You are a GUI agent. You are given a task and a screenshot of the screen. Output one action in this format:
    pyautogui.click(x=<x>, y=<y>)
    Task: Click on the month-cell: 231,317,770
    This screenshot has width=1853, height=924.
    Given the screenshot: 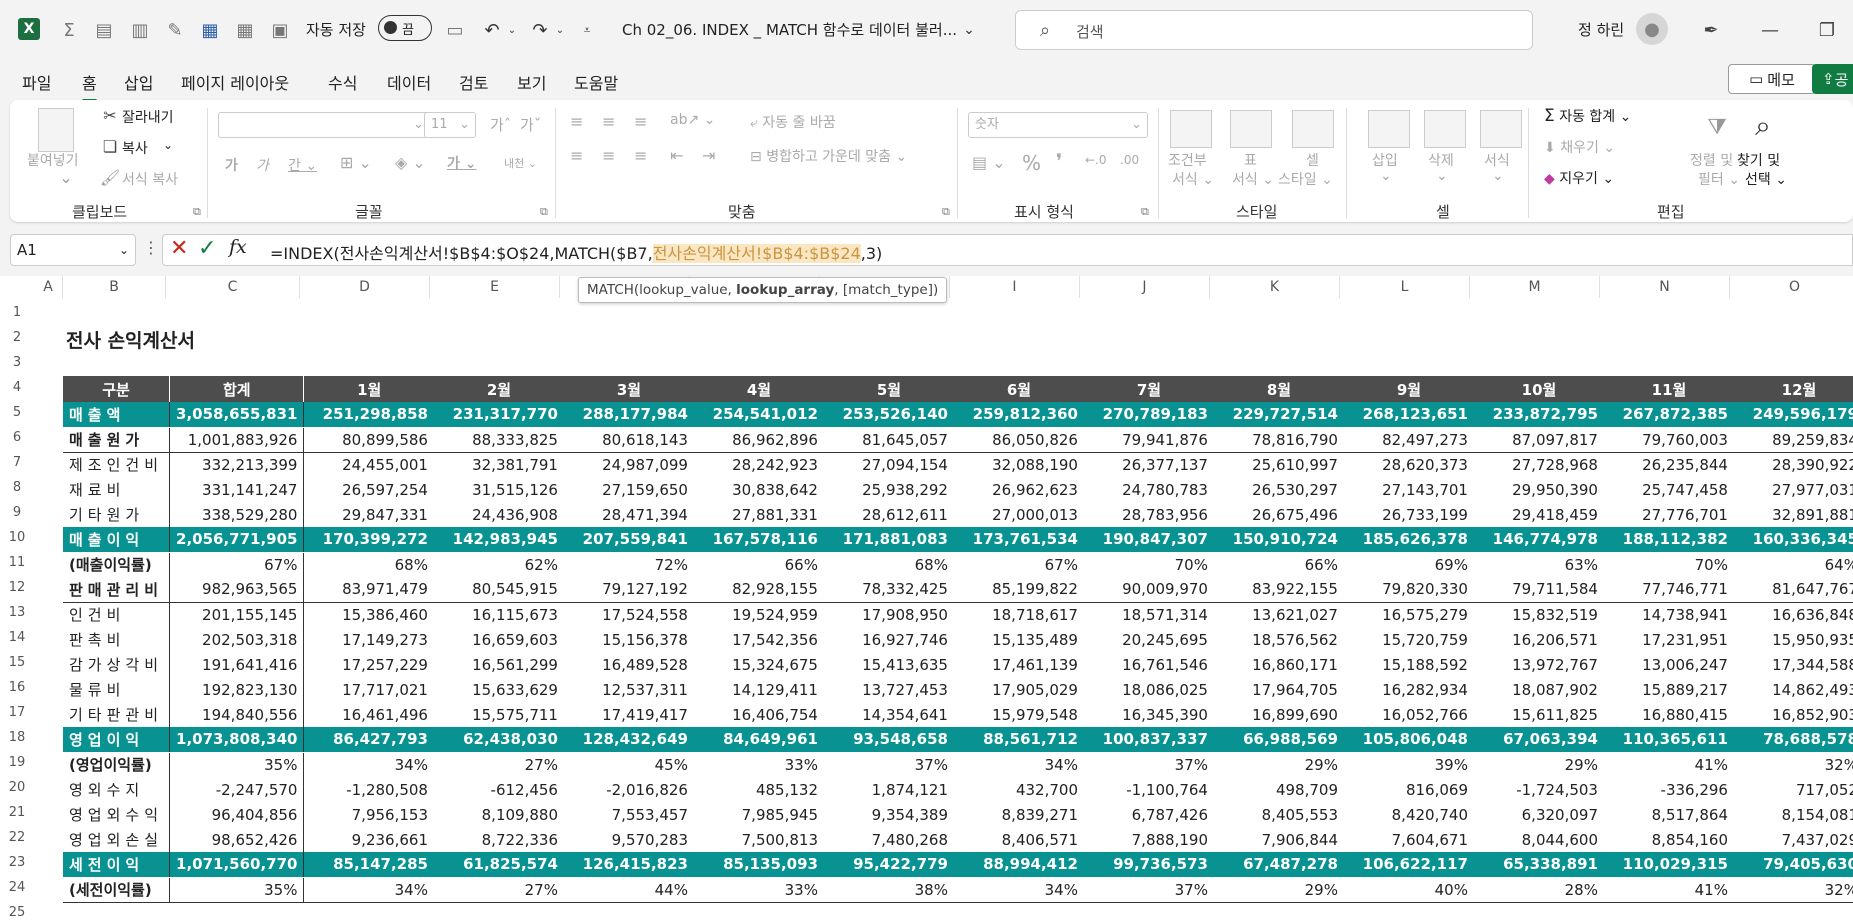 What is the action you would take?
    pyautogui.click(x=498, y=415)
    